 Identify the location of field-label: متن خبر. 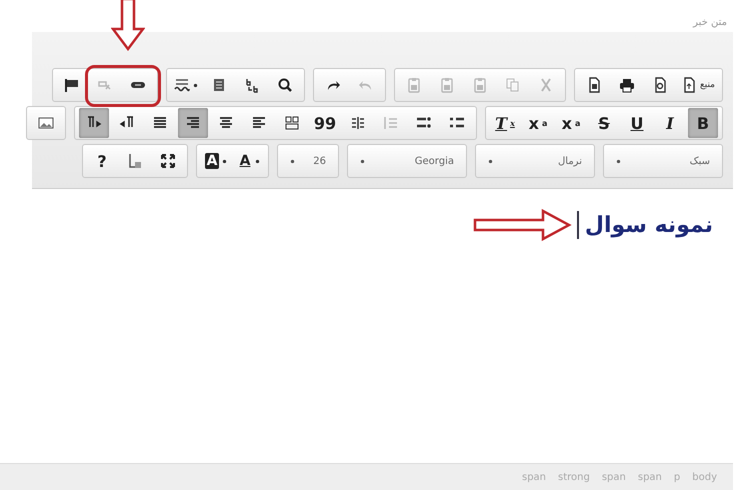
(710, 22).